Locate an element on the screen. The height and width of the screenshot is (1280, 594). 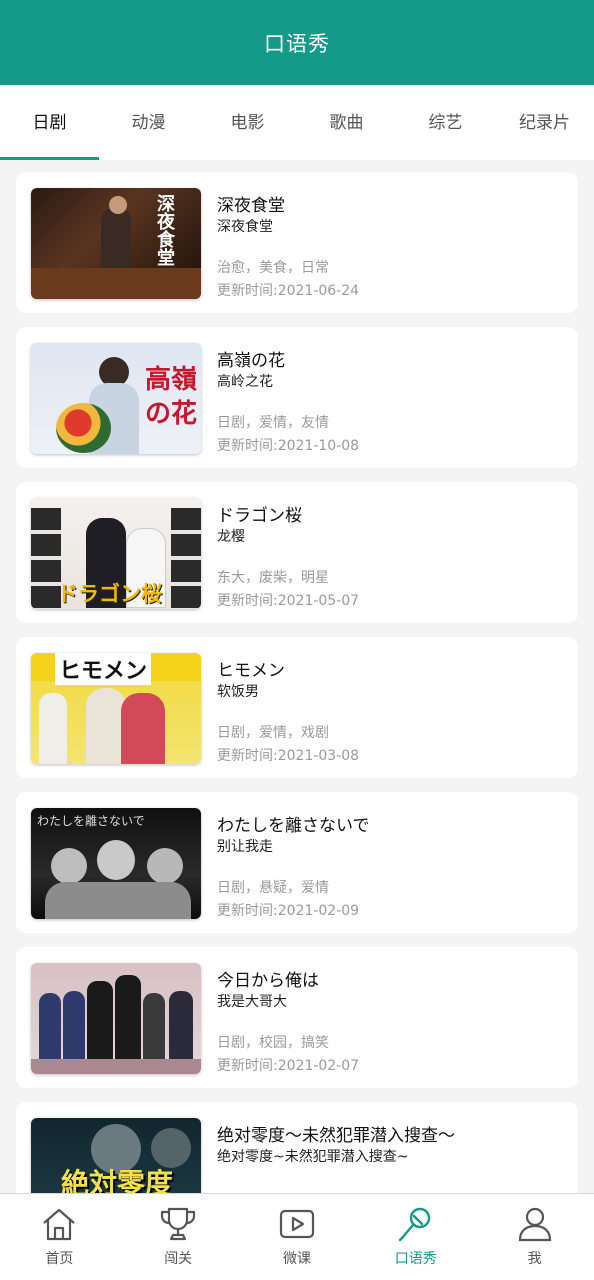
category-tabs: 日剧 动漫 电影 歌曲 综艺 纪录片 is located at coordinates (297, 122).